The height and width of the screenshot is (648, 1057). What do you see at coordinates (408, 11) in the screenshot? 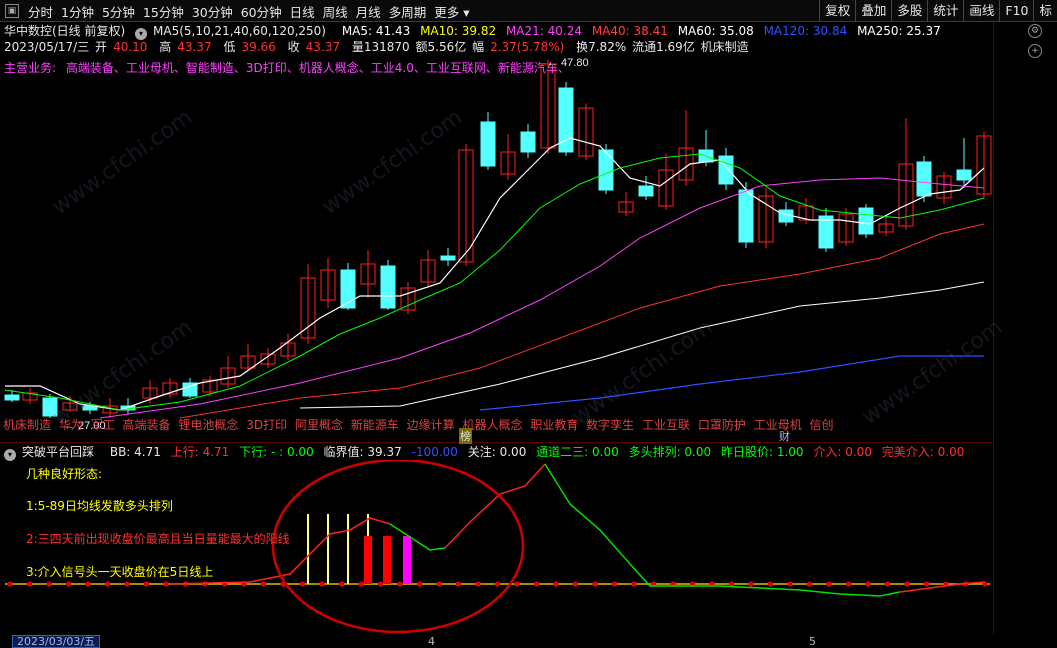
I see `period-tab: 多周期` at bounding box center [408, 11].